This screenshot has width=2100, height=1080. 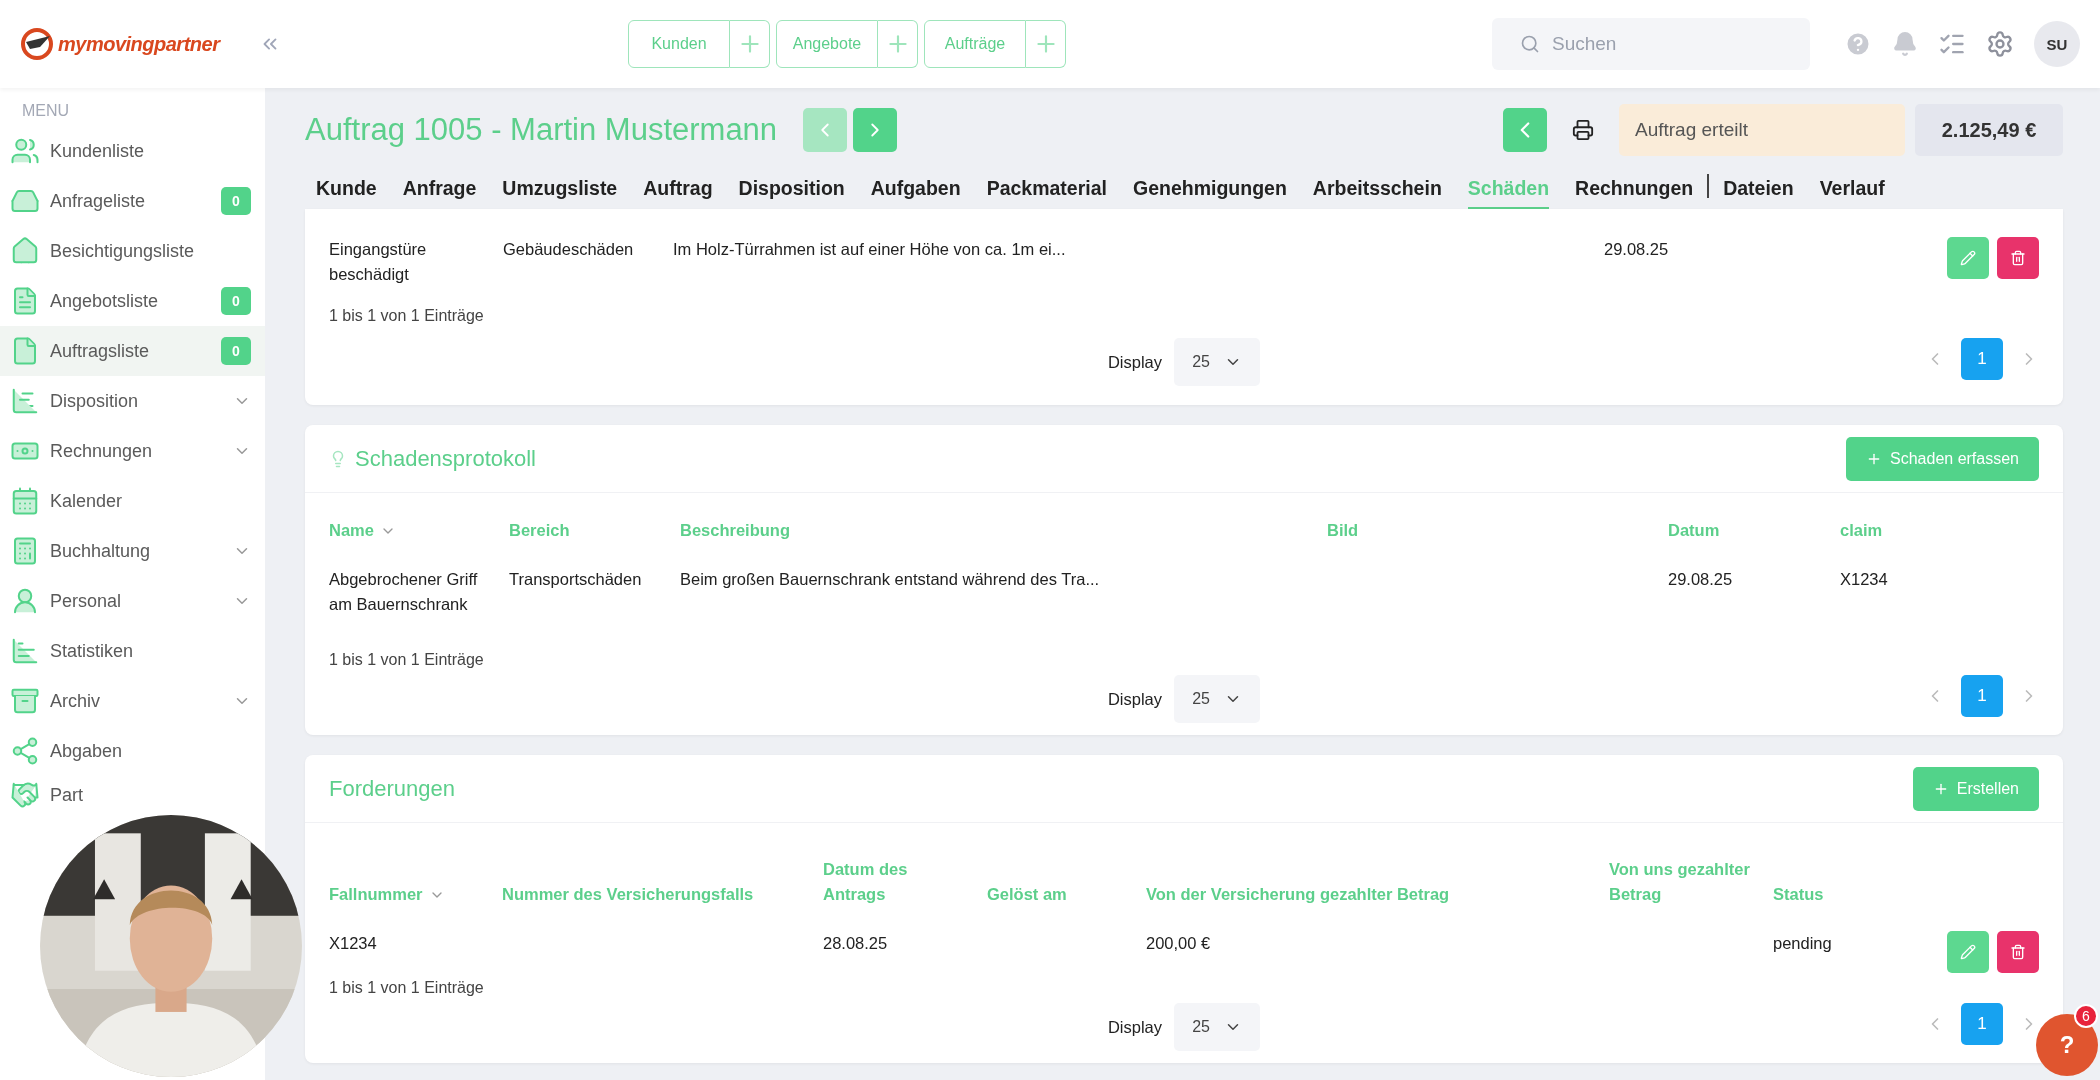 I want to click on table-cell-text: Eingangstüre beschädigt, so click(x=378, y=262).